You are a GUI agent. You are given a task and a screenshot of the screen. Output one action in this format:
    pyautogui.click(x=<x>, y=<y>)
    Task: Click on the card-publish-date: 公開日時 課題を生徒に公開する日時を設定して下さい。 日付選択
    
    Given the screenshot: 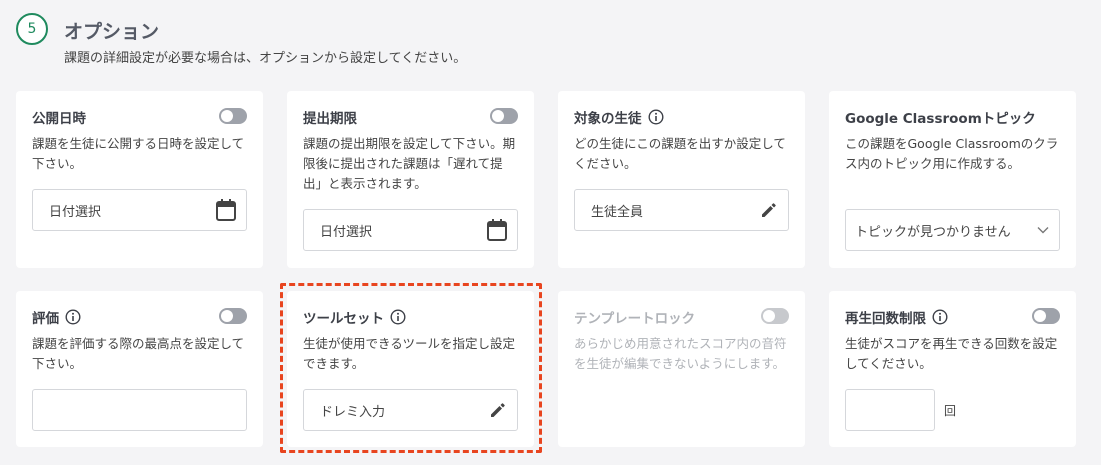 What is the action you would take?
    pyautogui.click(x=139, y=179)
    